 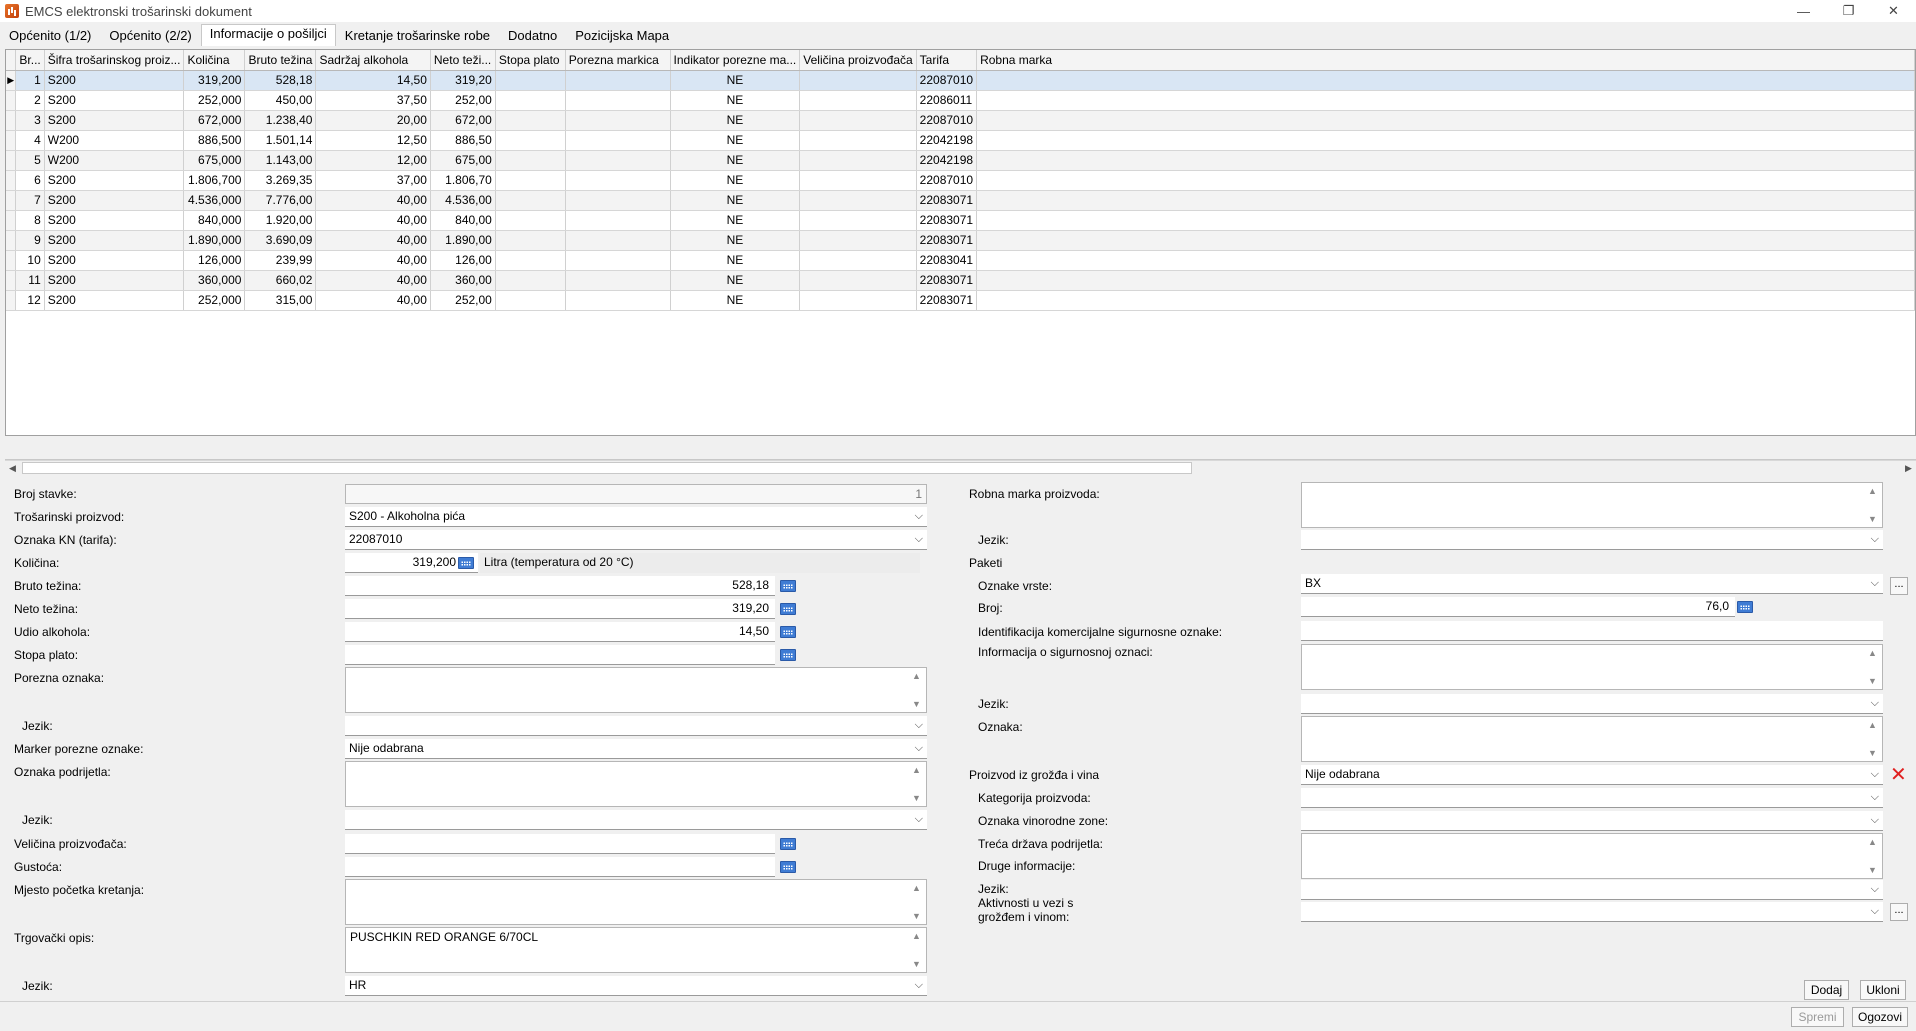 What do you see at coordinates (30, 100) in the screenshot?
I see `cell-br: 2` at bounding box center [30, 100].